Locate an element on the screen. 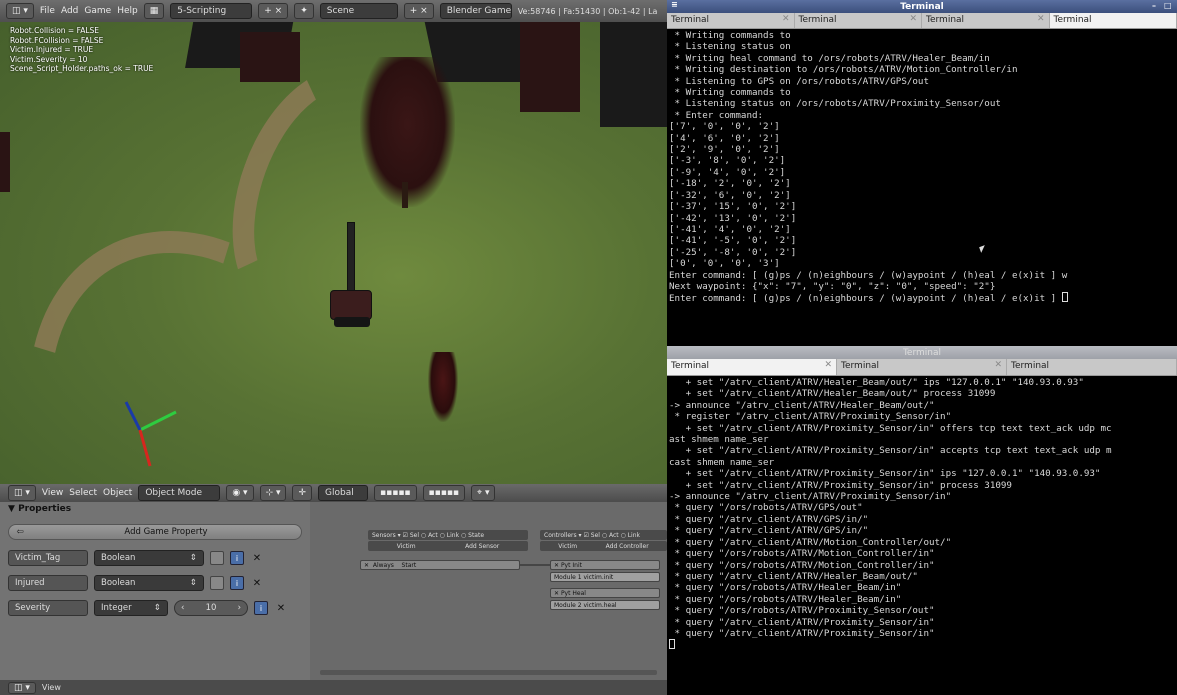 The width and height of the screenshot is (1177, 695). terminal-line: ['-3', '8', '0', '2'] is located at coordinates (727, 161).